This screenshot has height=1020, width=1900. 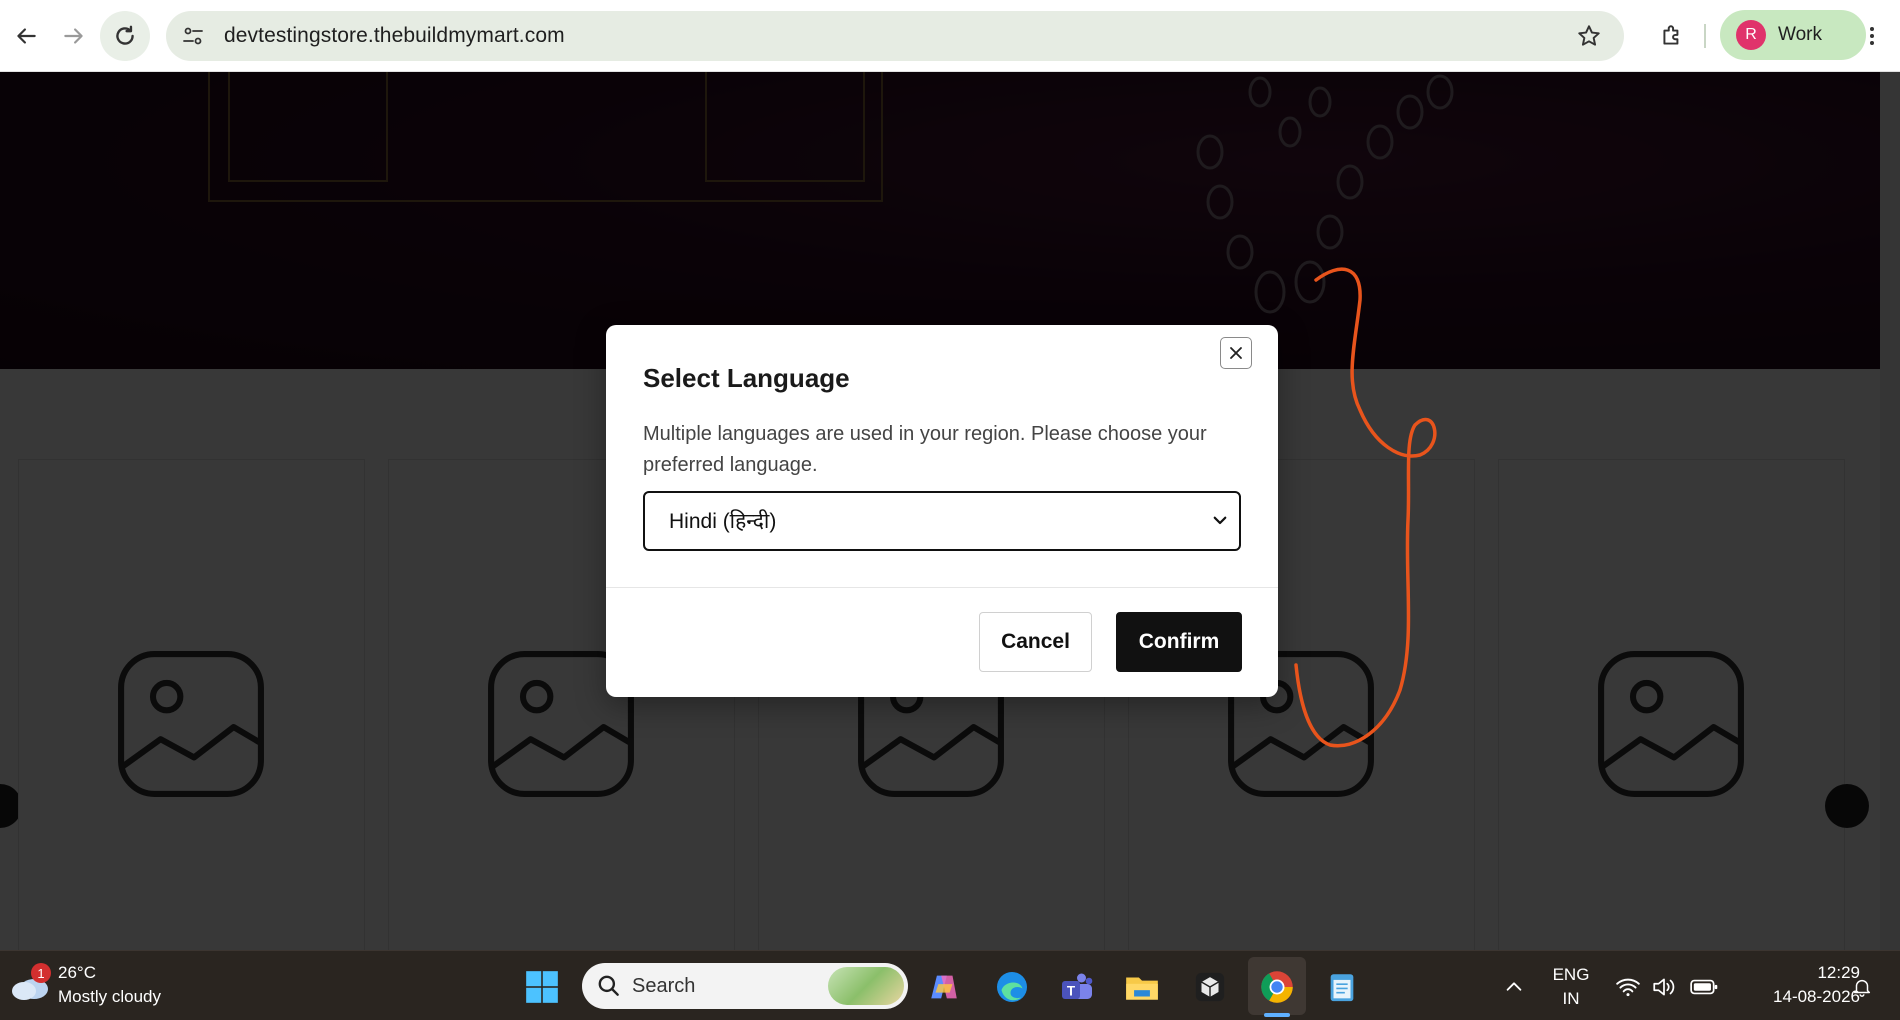 I want to click on taskbar-search: Search, so click(x=745, y=986).